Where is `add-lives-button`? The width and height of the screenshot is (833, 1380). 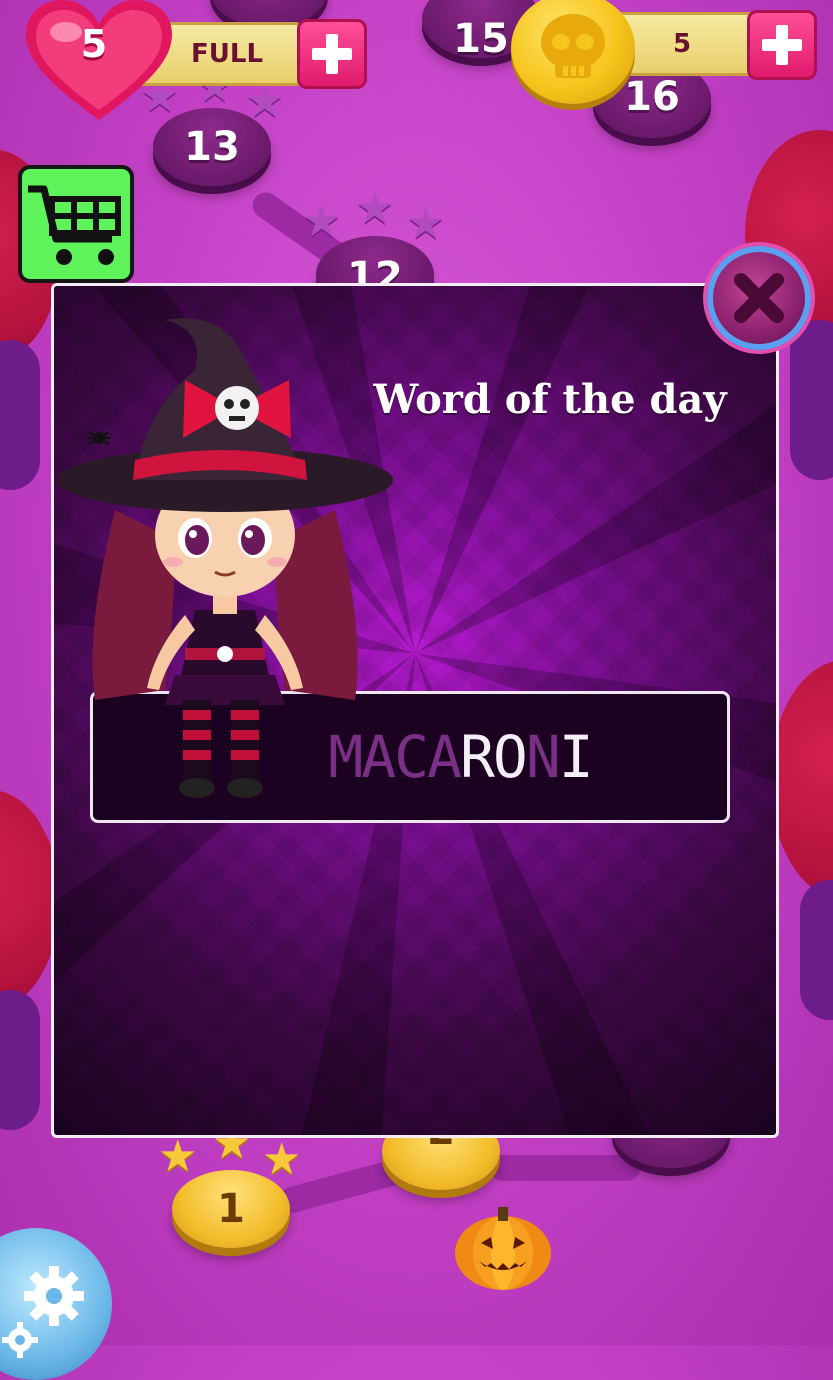
add-lives-button is located at coordinates (332, 54).